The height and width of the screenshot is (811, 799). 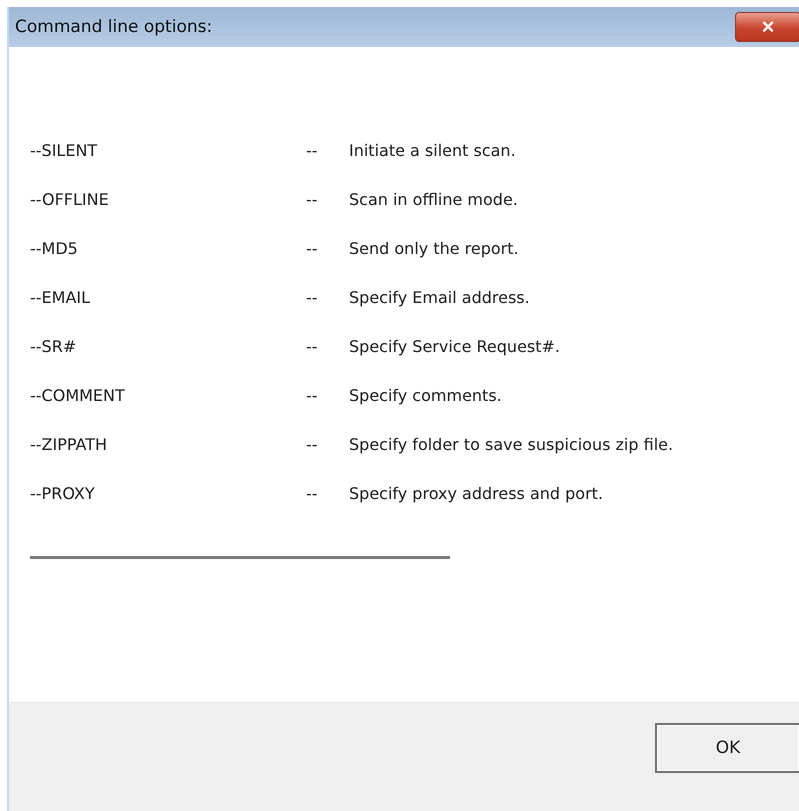 What do you see at coordinates (69, 444) in the screenshot?
I see `option-name: --ZIPPATH` at bounding box center [69, 444].